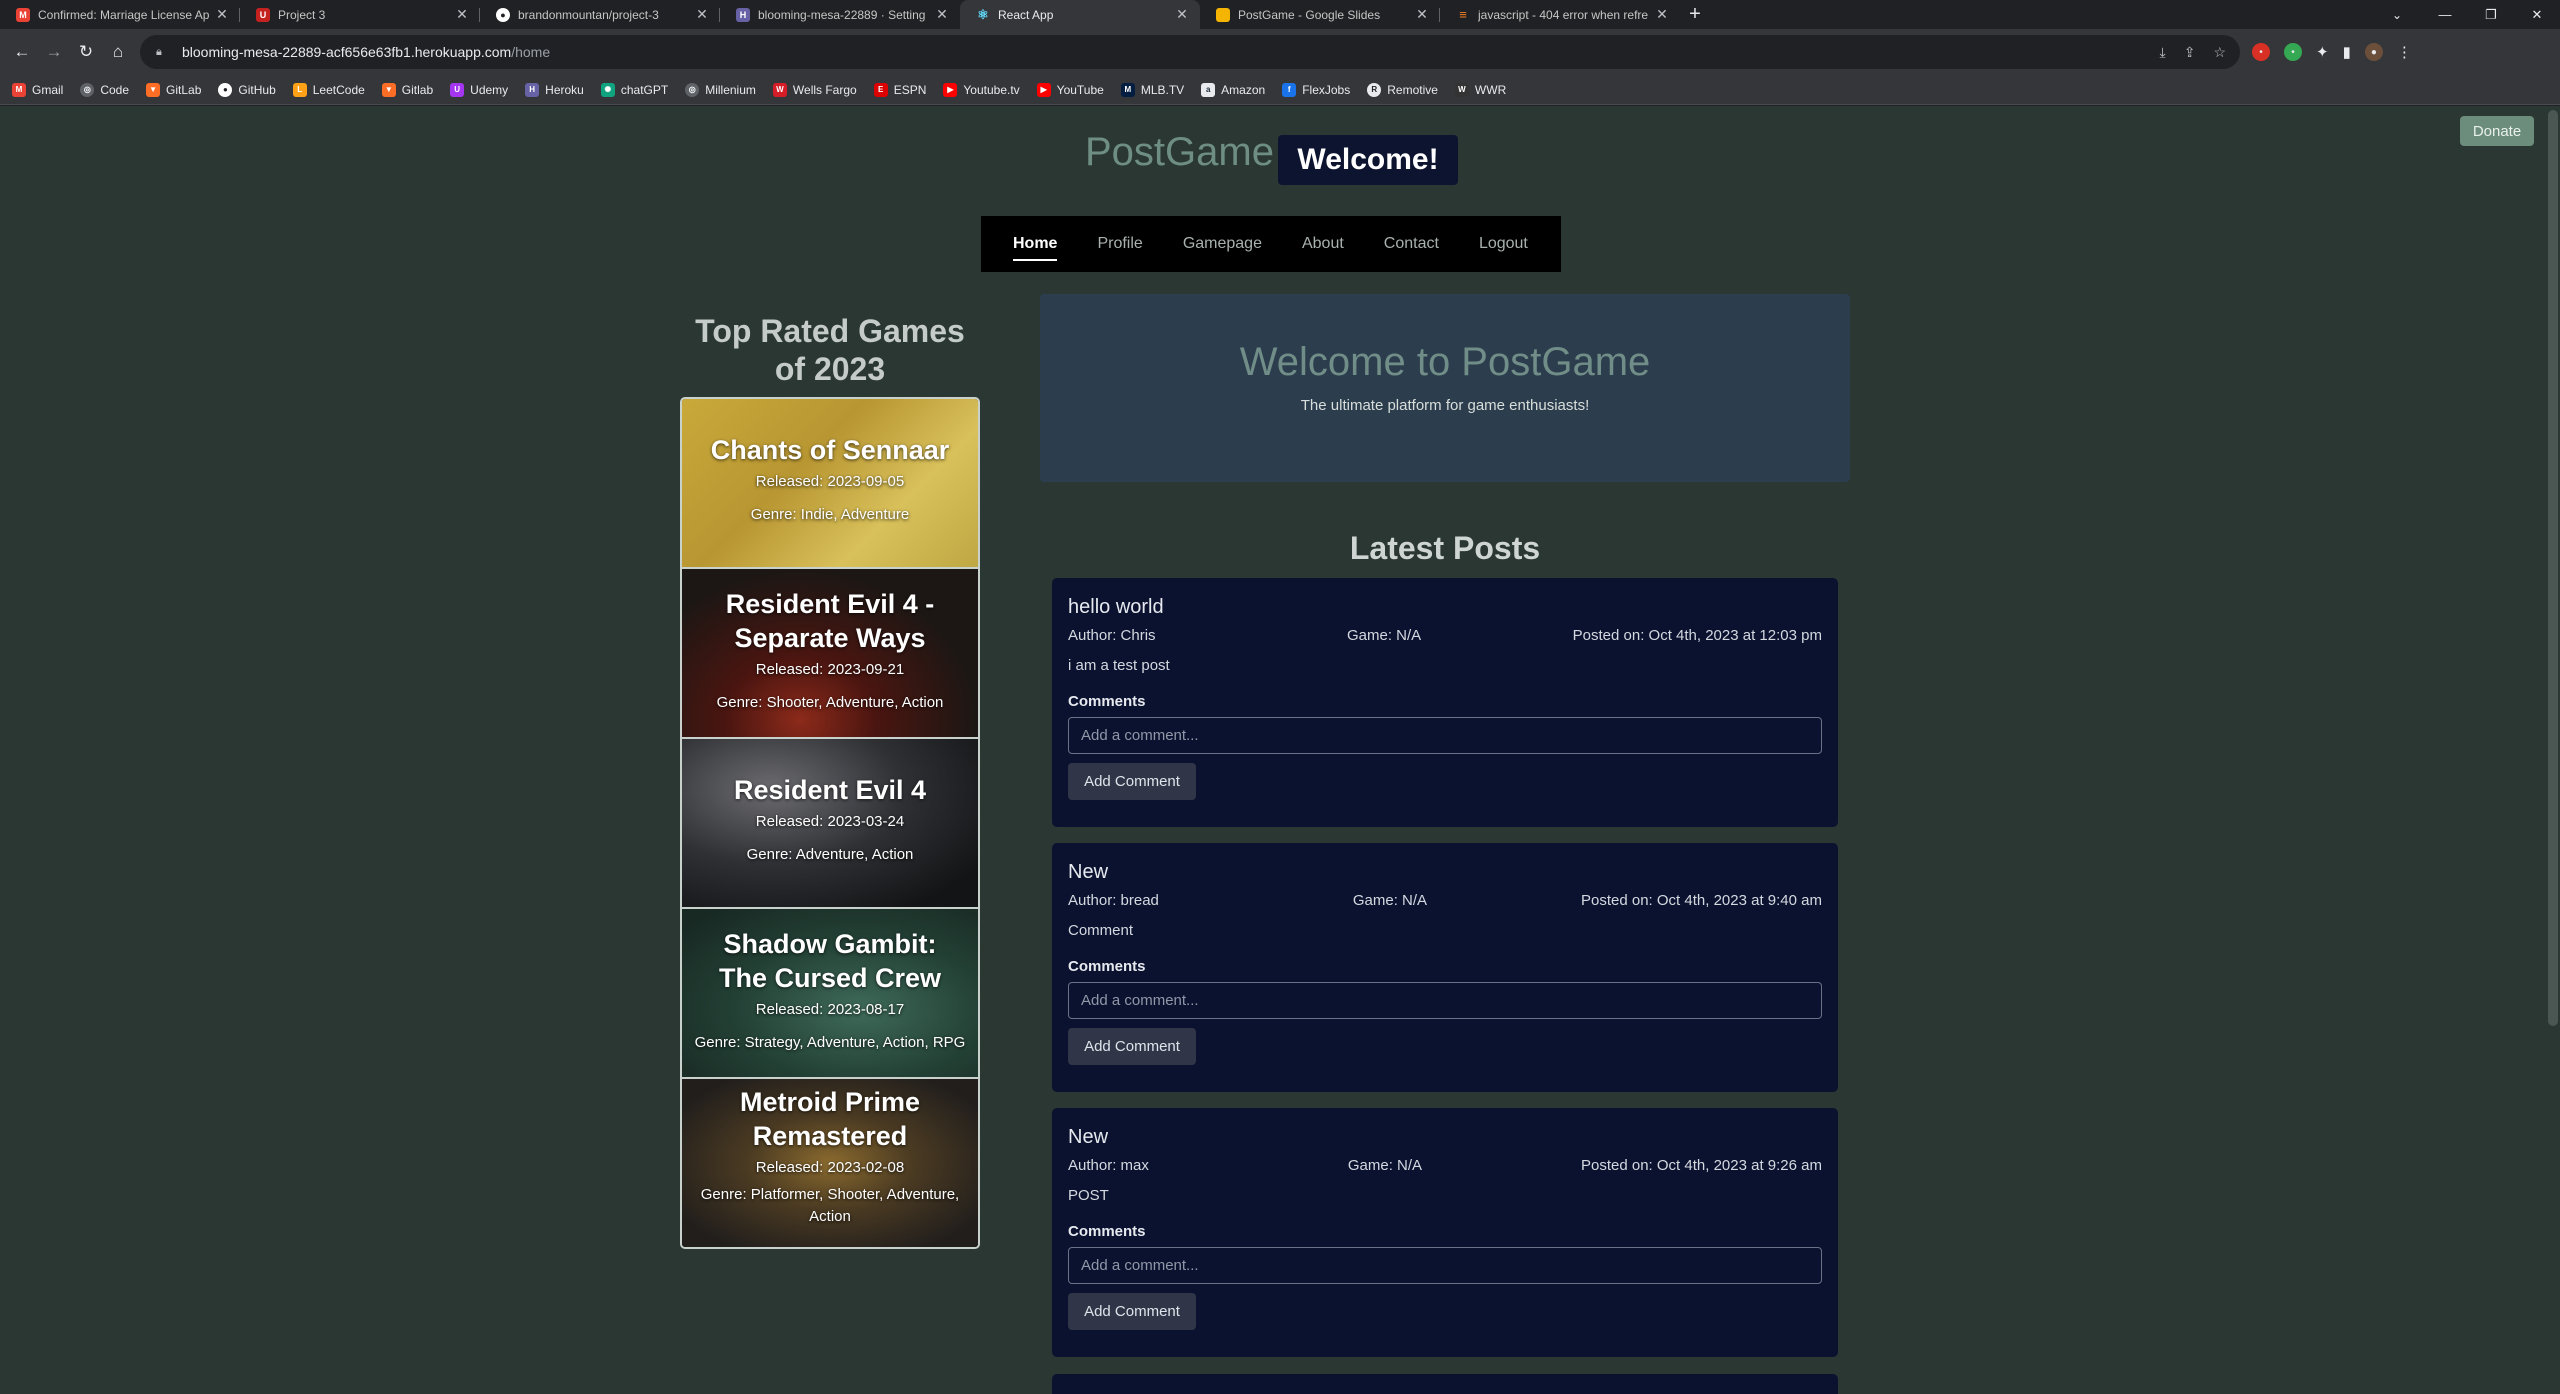 This screenshot has width=2560, height=1394. Describe the element at coordinates (247, 89) in the screenshot. I see `bookmark-github: ● GitHub` at that location.